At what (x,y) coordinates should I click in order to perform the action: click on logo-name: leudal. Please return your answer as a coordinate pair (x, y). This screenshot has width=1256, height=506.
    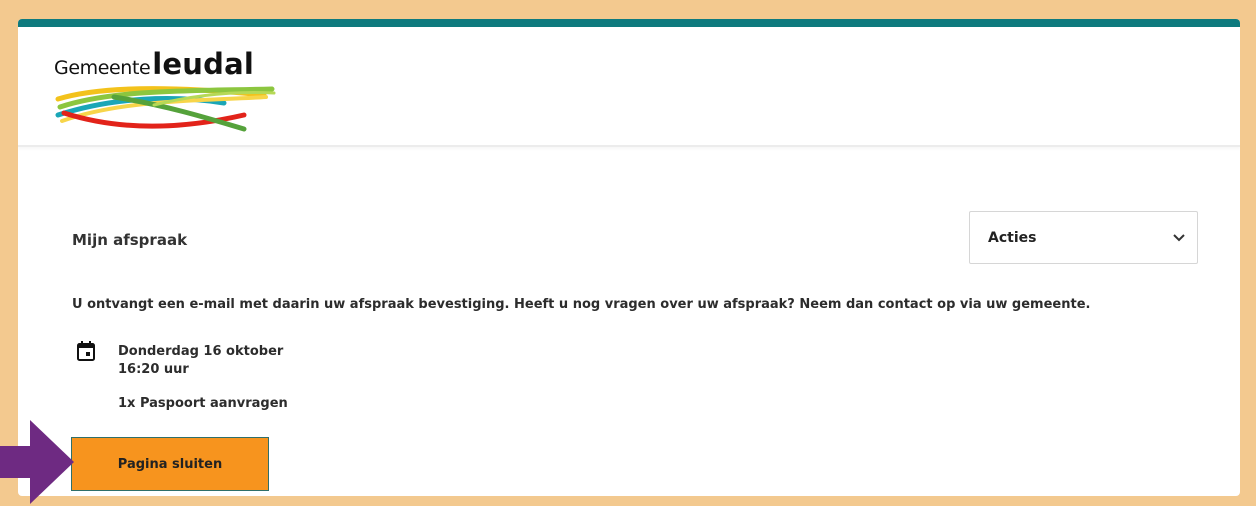
    Looking at the image, I should click on (203, 64).